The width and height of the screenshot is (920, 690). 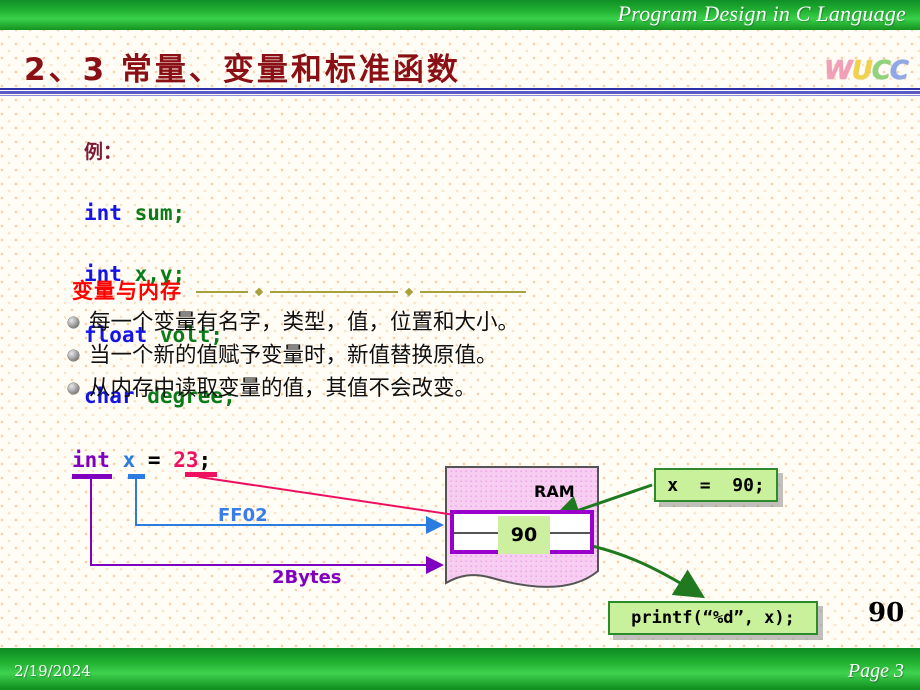 I want to click on ram-diagram: RAM 90, so click(x=522, y=527).